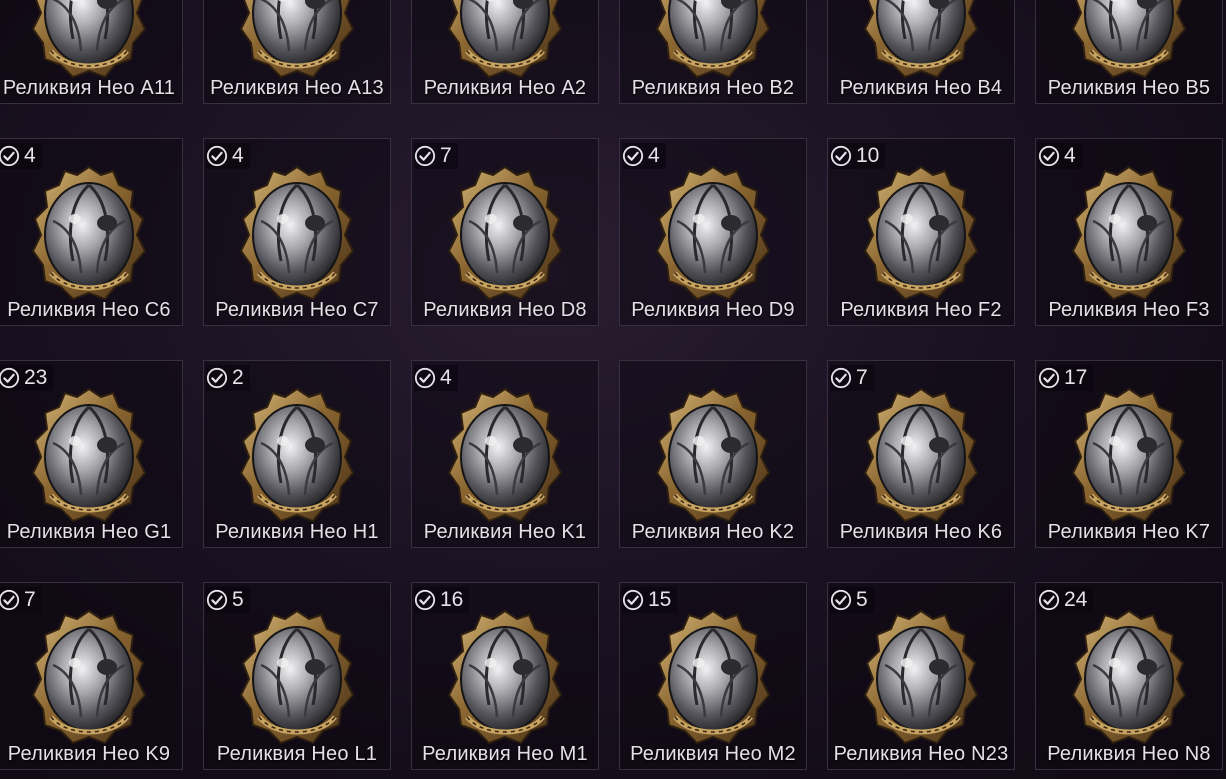  I want to click on relic-card: 4 Реликвия Нео K1, so click(505, 454).